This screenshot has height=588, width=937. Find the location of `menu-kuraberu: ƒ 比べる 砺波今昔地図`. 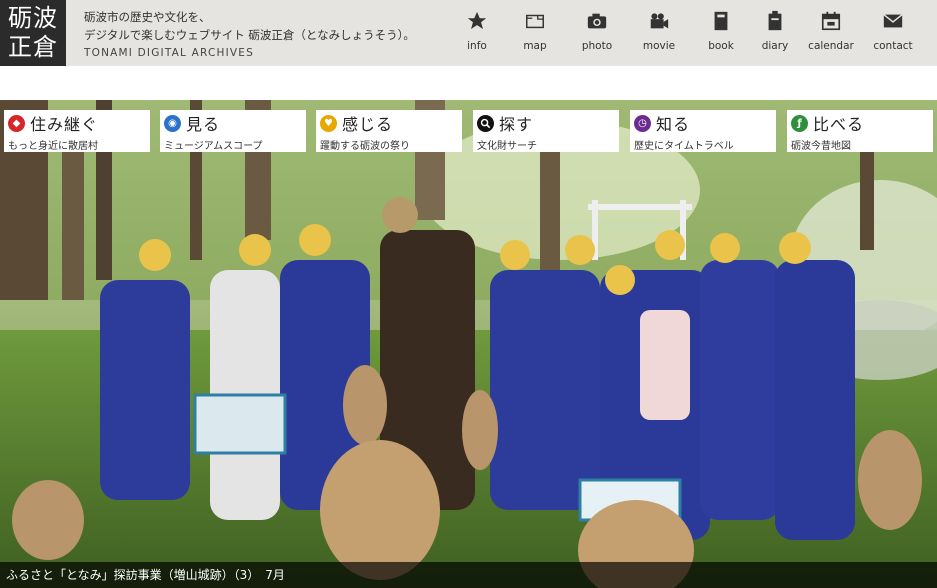

menu-kuraberu: ƒ 比べる 砺波今昔地図 is located at coordinates (860, 131).